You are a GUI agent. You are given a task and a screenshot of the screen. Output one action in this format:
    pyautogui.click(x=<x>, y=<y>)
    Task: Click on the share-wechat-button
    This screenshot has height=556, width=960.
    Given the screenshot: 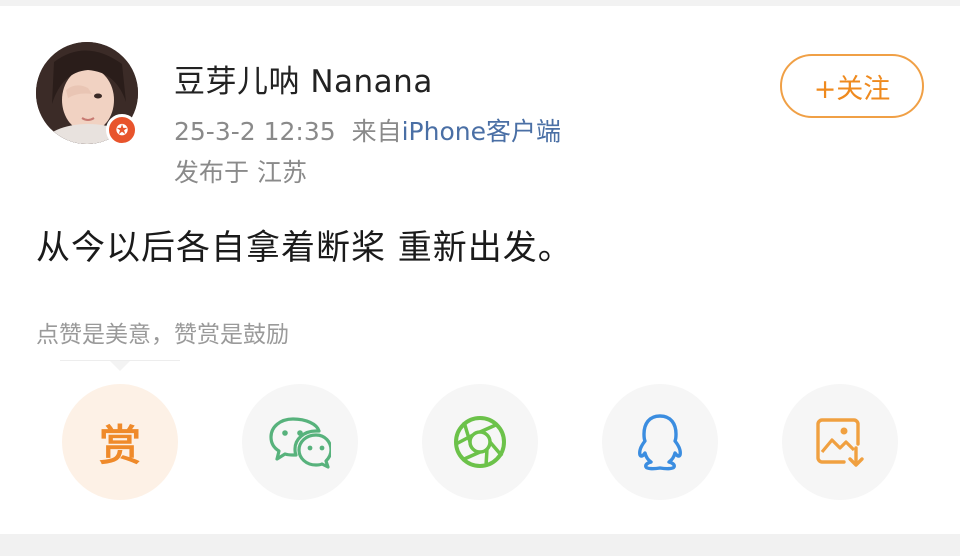 What is the action you would take?
    pyautogui.click(x=300, y=442)
    